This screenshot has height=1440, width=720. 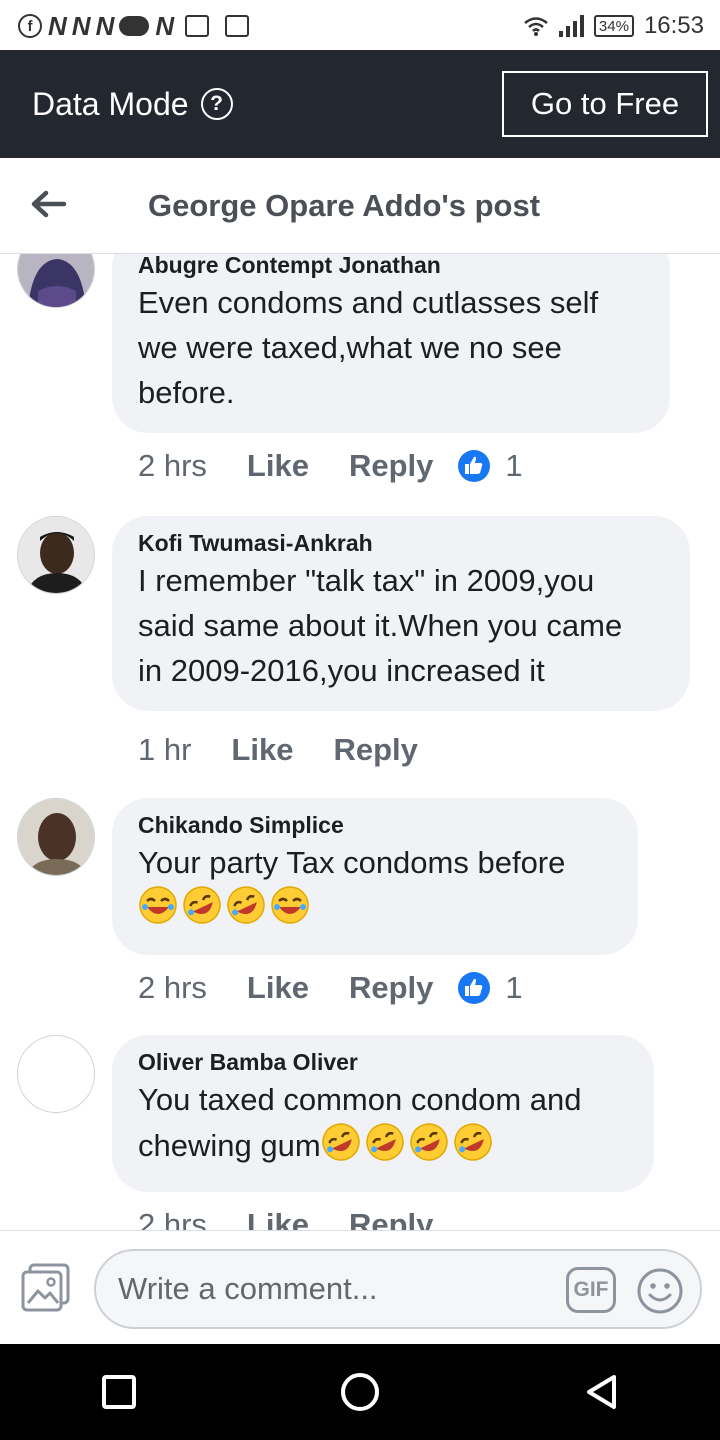 What do you see at coordinates (229, 1145) in the screenshot?
I see `comment-text-fragment: chewing gum` at bounding box center [229, 1145].